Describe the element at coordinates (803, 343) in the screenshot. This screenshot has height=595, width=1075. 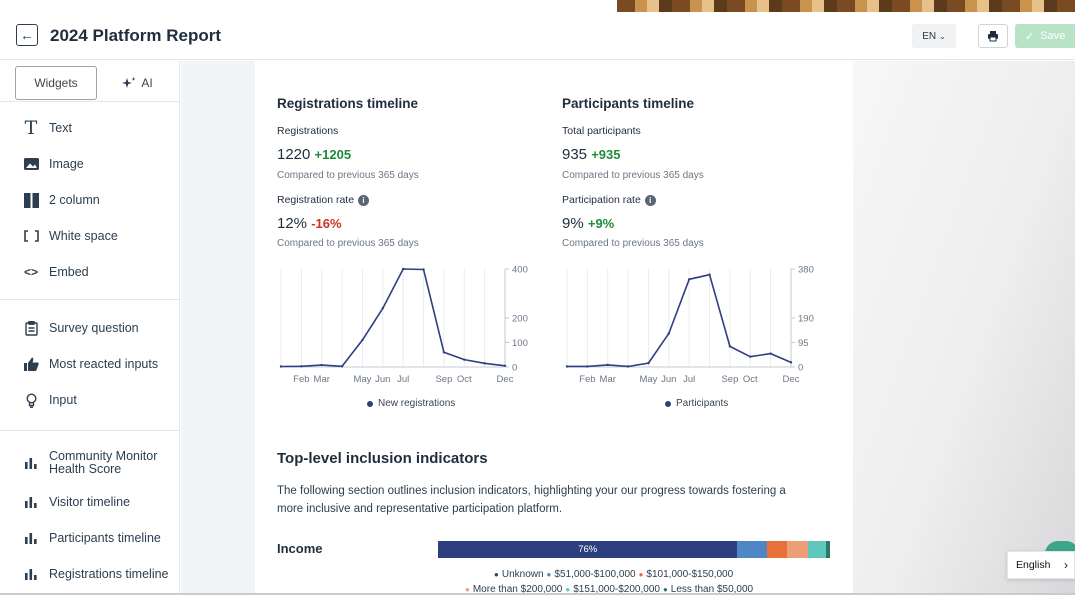
I see `y-tick-label: 95` at that location.